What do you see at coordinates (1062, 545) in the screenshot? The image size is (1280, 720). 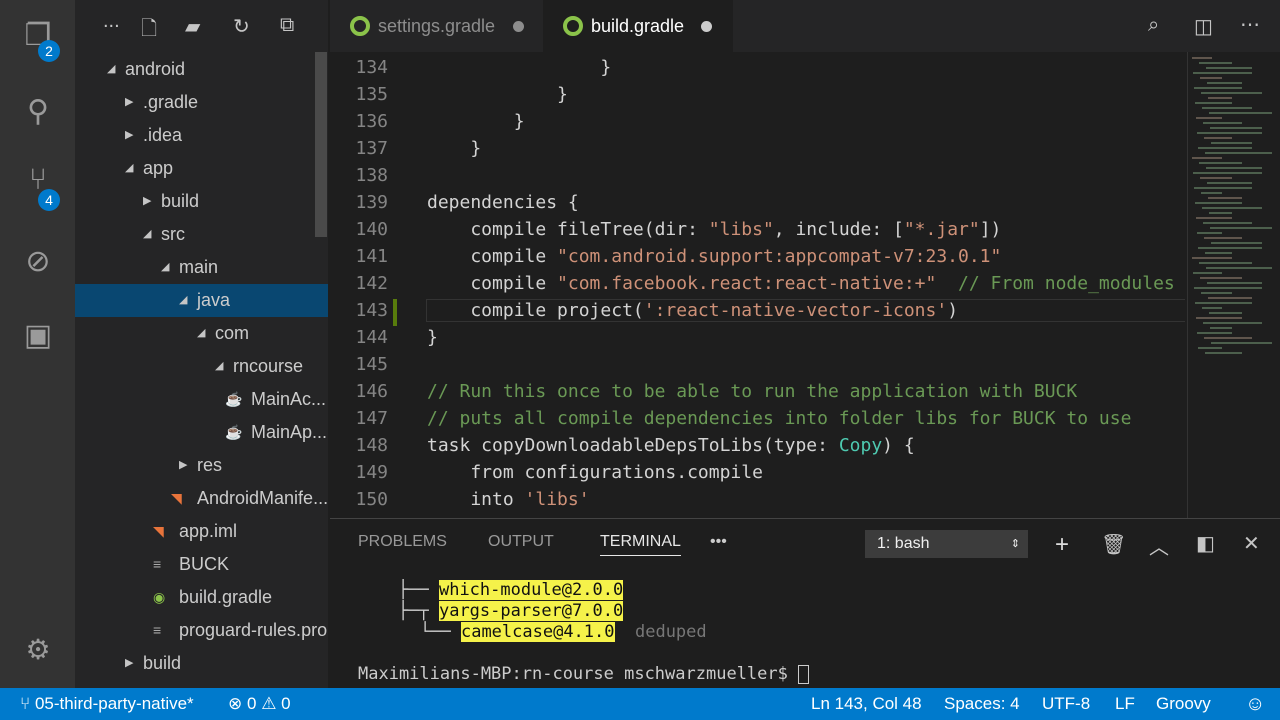 I see `new-terminal-icon: +` at bounding box center [1062, 545].